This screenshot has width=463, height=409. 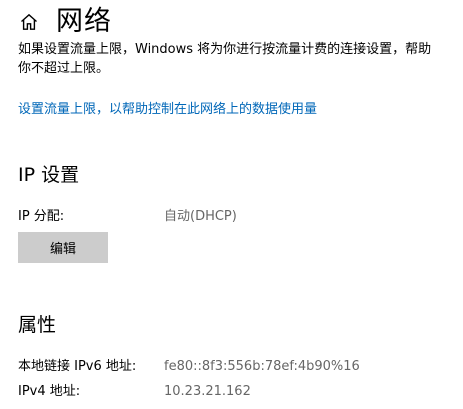 I want to click on properties-heading: 属性, so click(x=37, y=325).